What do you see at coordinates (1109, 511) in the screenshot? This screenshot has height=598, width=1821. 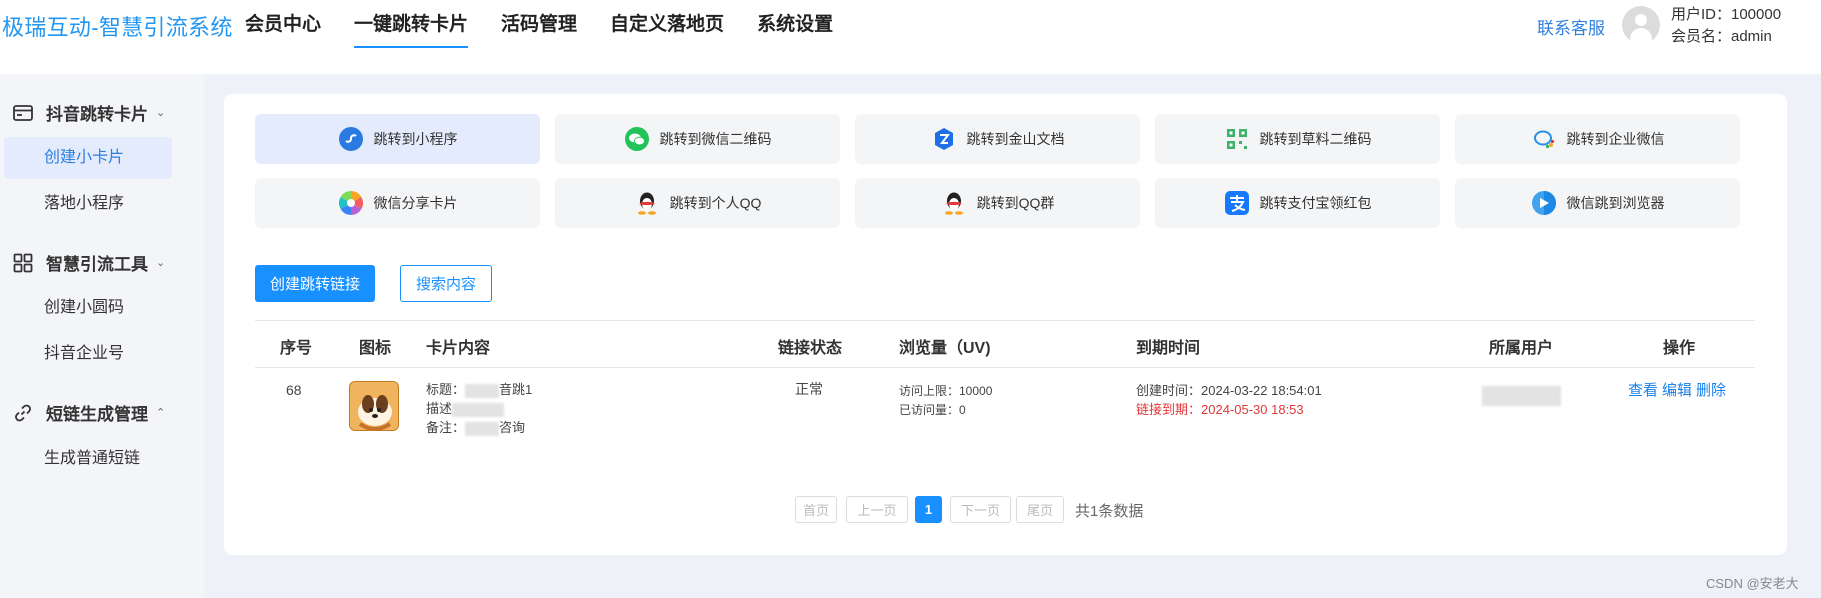 I see `pagination-total: 共1条数据` at bounding box center [1109, 511].